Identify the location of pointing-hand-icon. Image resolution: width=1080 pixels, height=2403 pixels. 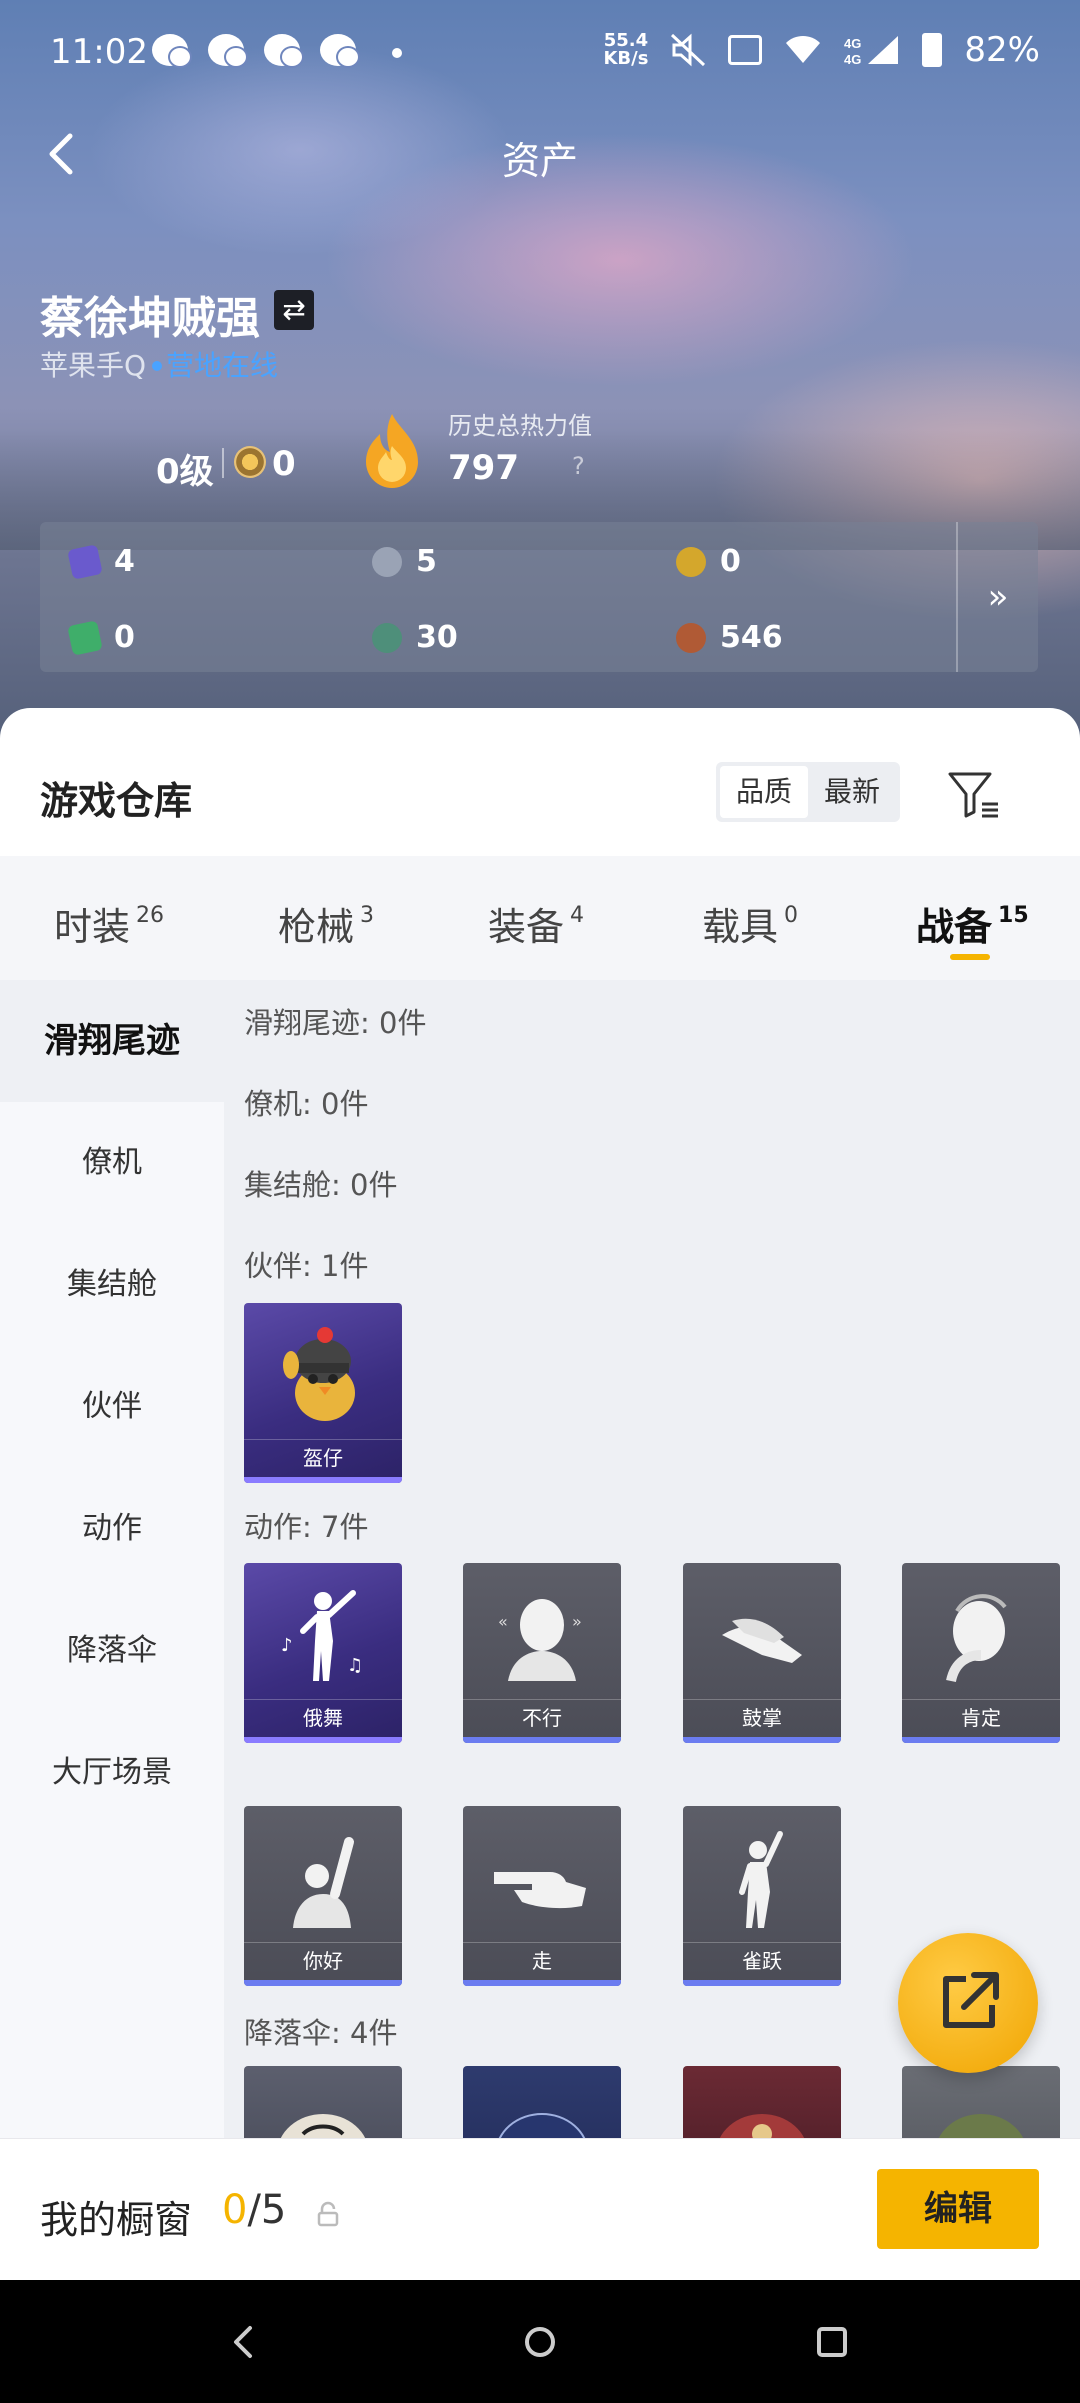
(540, 1890).